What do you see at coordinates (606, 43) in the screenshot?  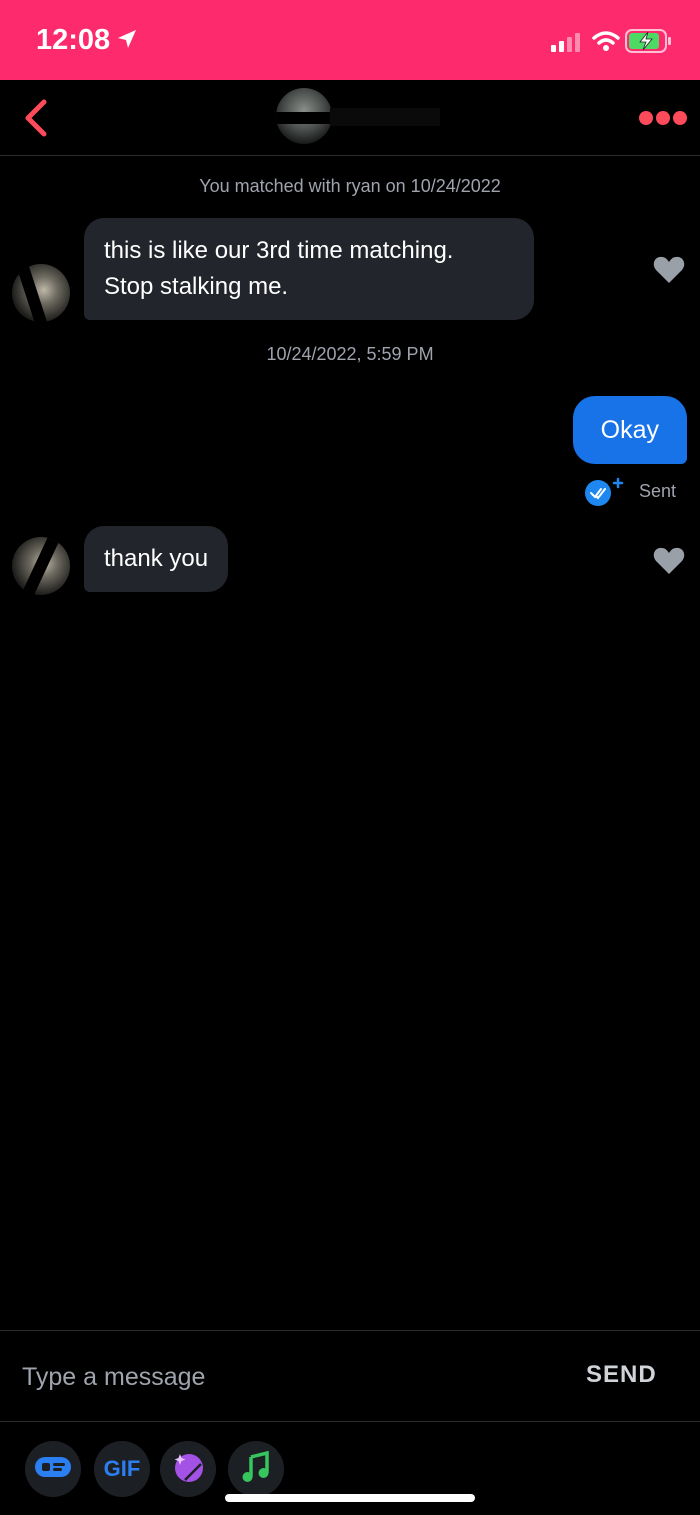 I see `wifi-icon` at bounding box center [606, 43].